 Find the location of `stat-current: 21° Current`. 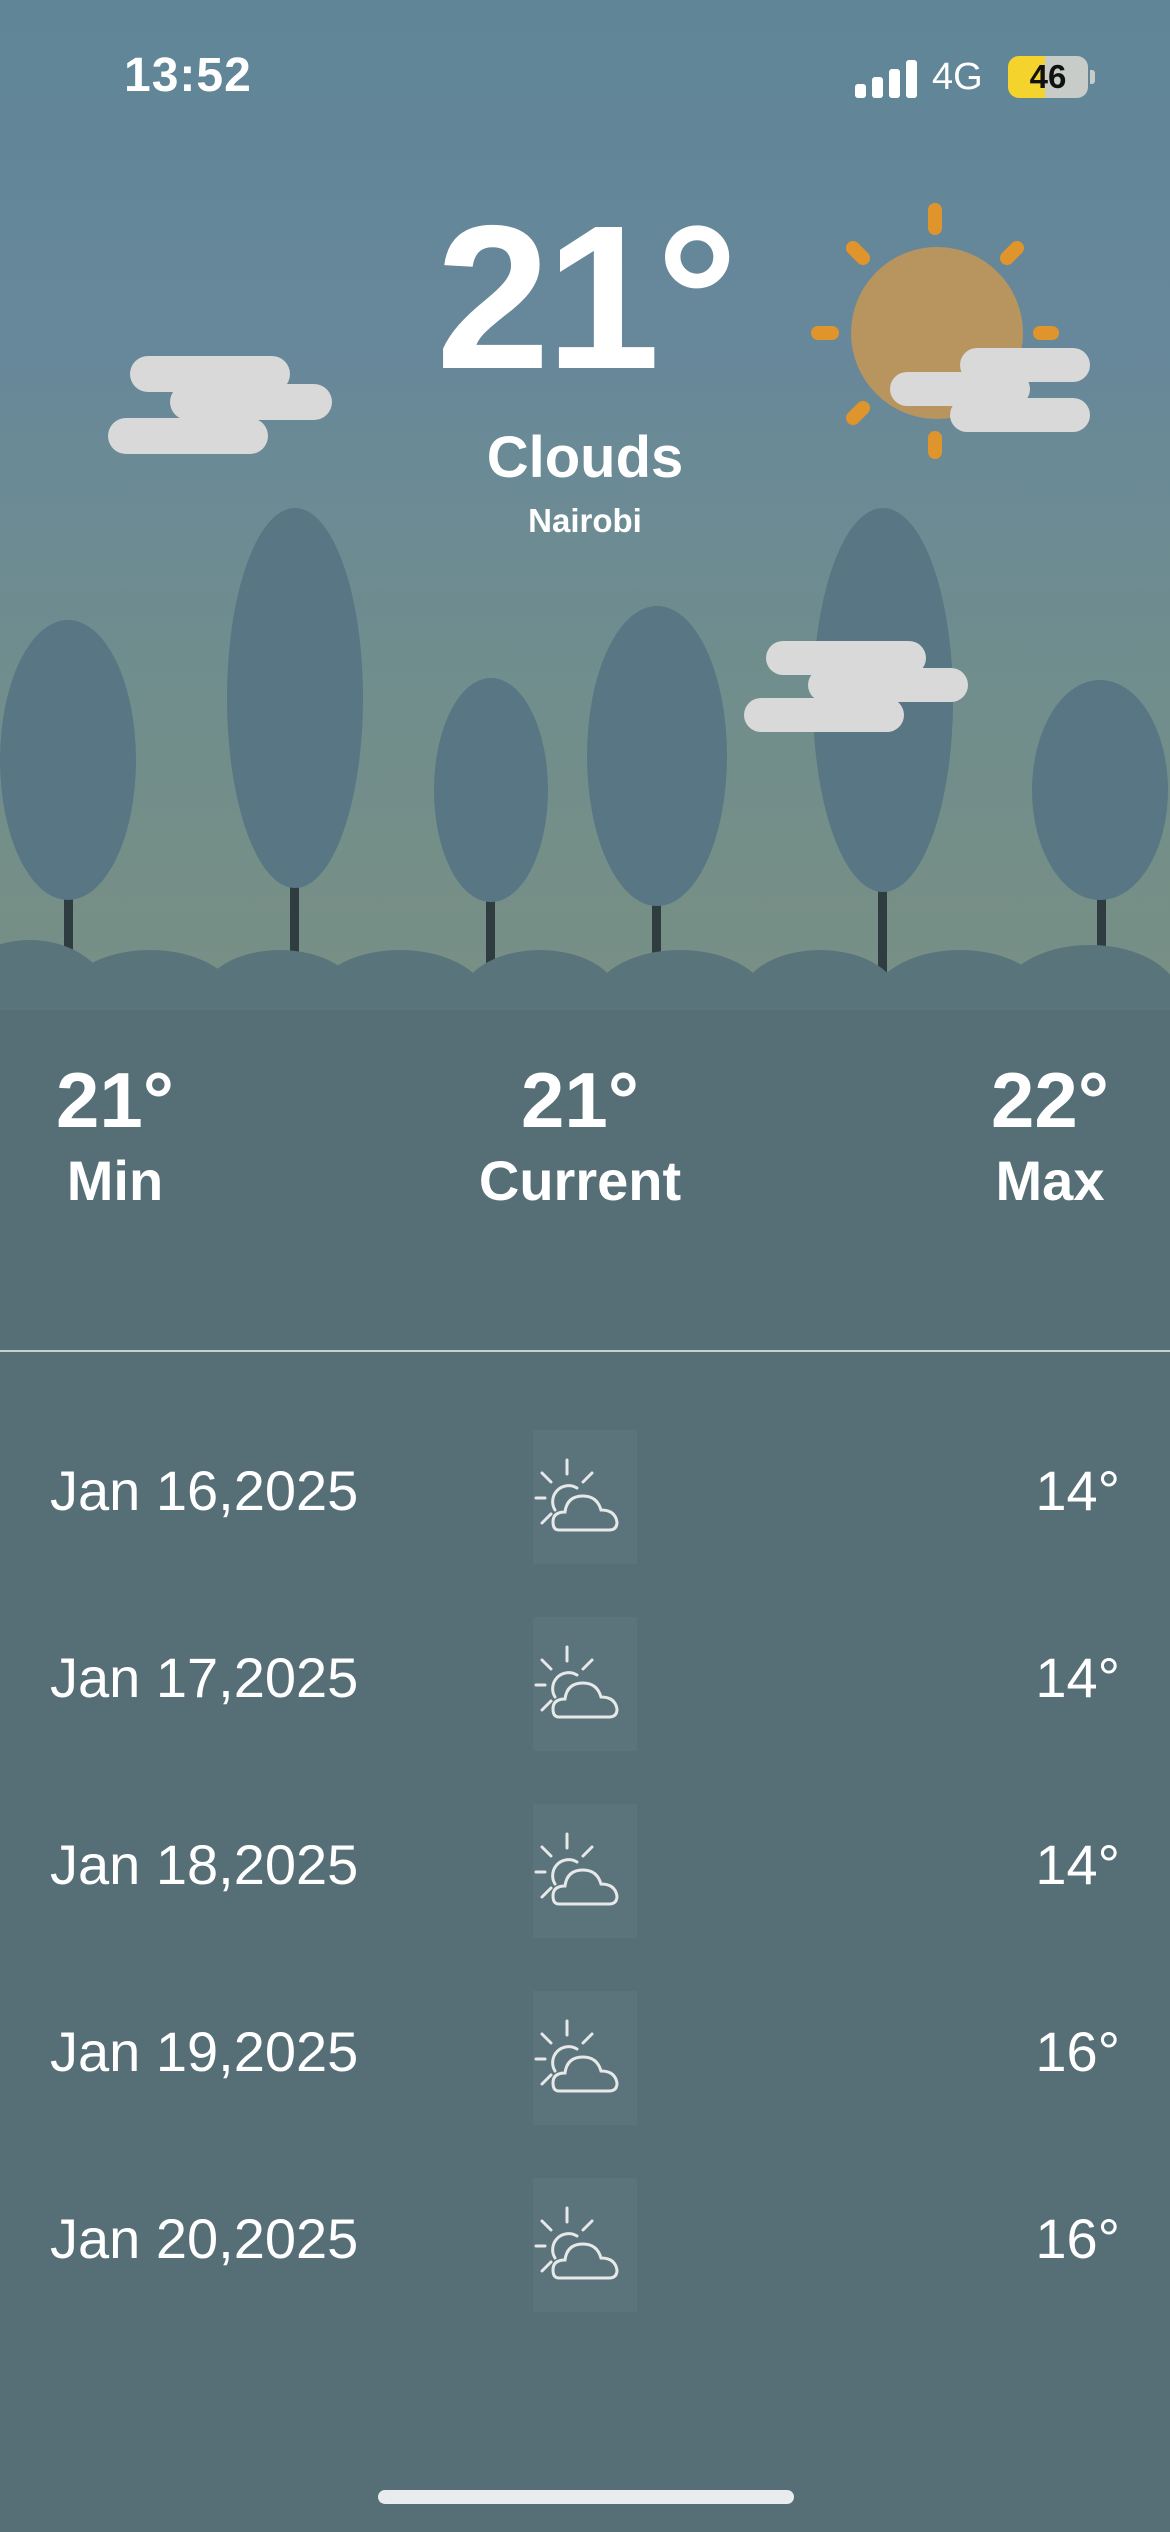

stat-current: 21° Current is located at coordinates (580, 1134).